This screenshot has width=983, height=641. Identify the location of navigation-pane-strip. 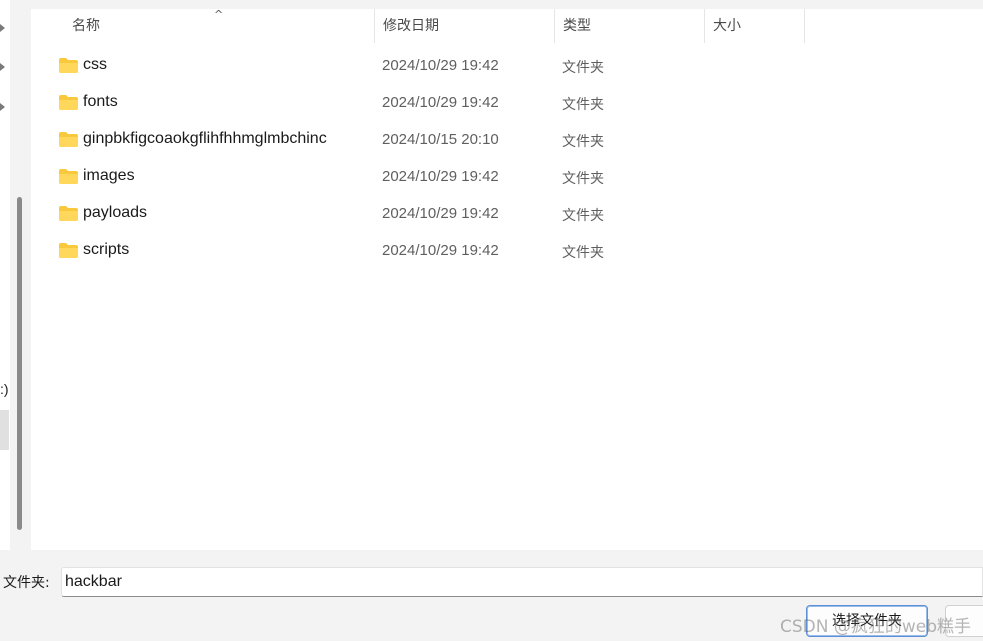
(5, 275).